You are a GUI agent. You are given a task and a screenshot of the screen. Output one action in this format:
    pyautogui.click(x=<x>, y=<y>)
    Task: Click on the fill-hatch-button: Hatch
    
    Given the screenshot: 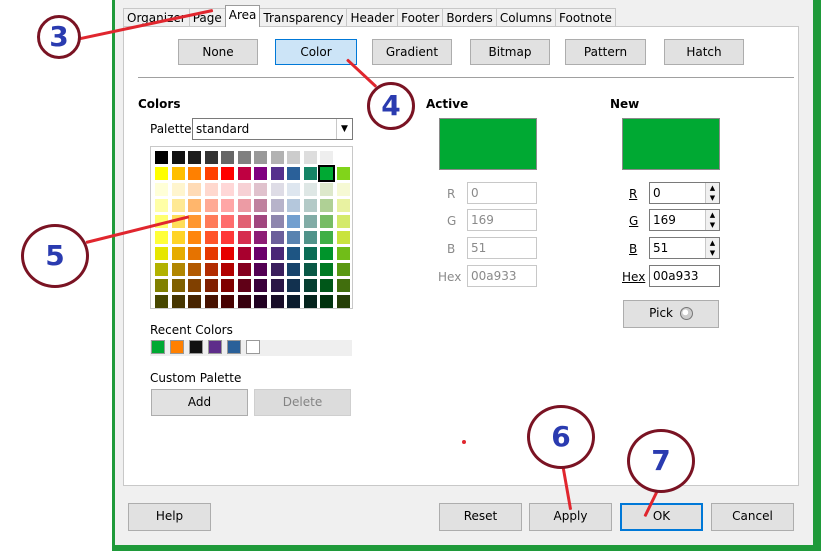 What is the action you would take?
    pyautogui.click(x=704, y=52)
    